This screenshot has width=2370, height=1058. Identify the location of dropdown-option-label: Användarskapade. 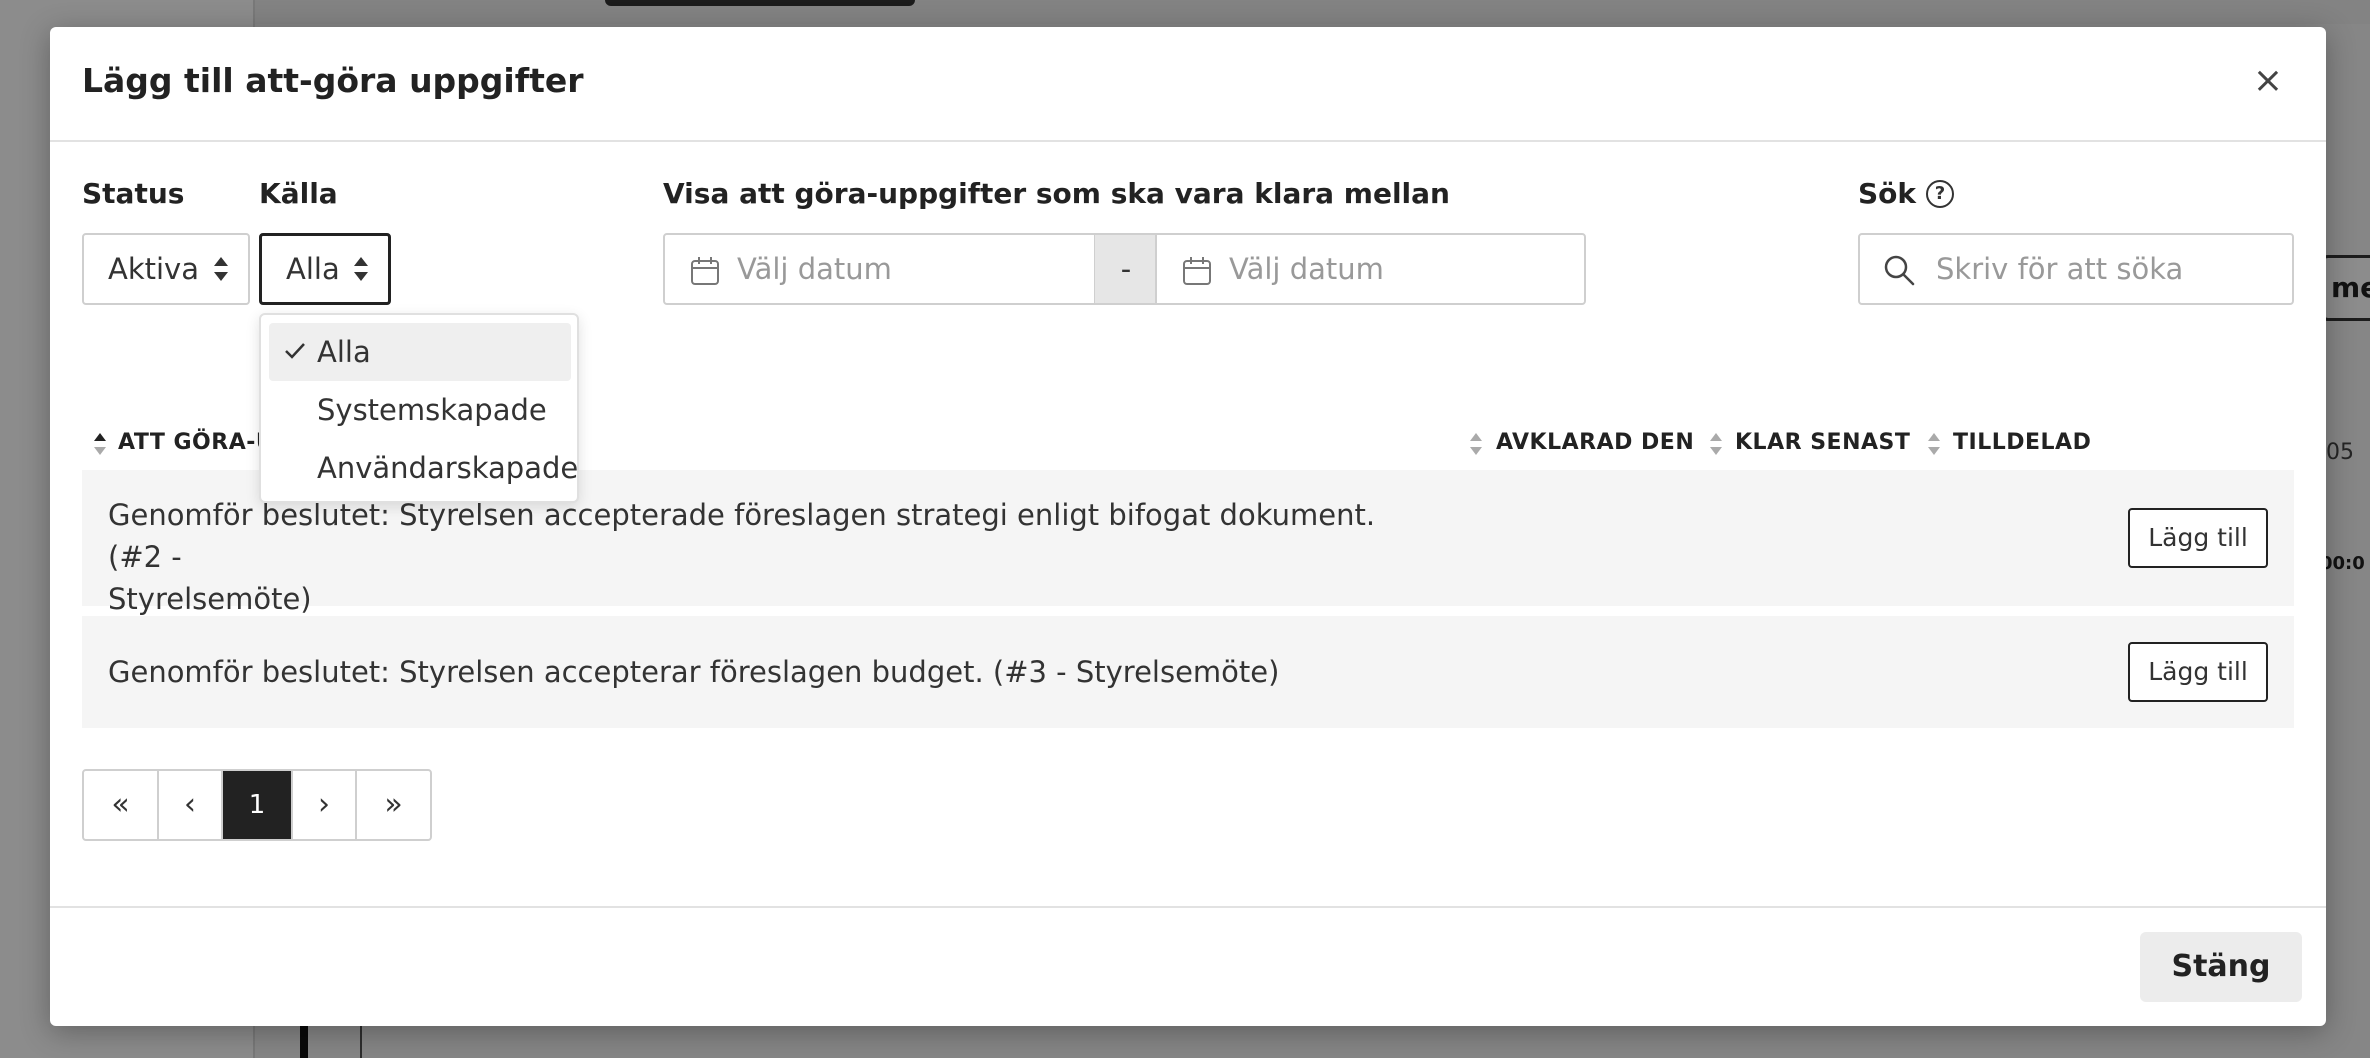
(448, 468).